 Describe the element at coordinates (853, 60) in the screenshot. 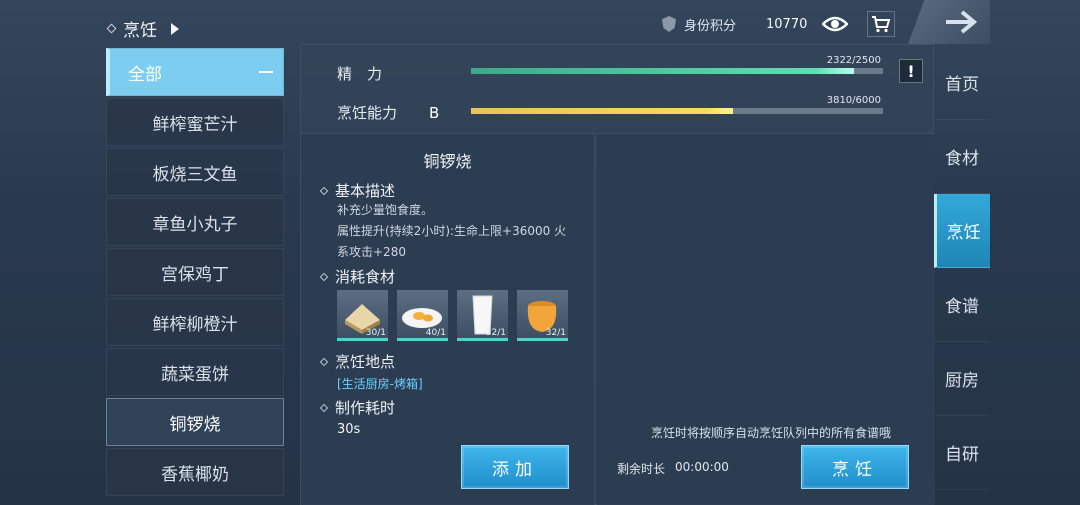

I see `energy-value: 2322/2500` at that location.